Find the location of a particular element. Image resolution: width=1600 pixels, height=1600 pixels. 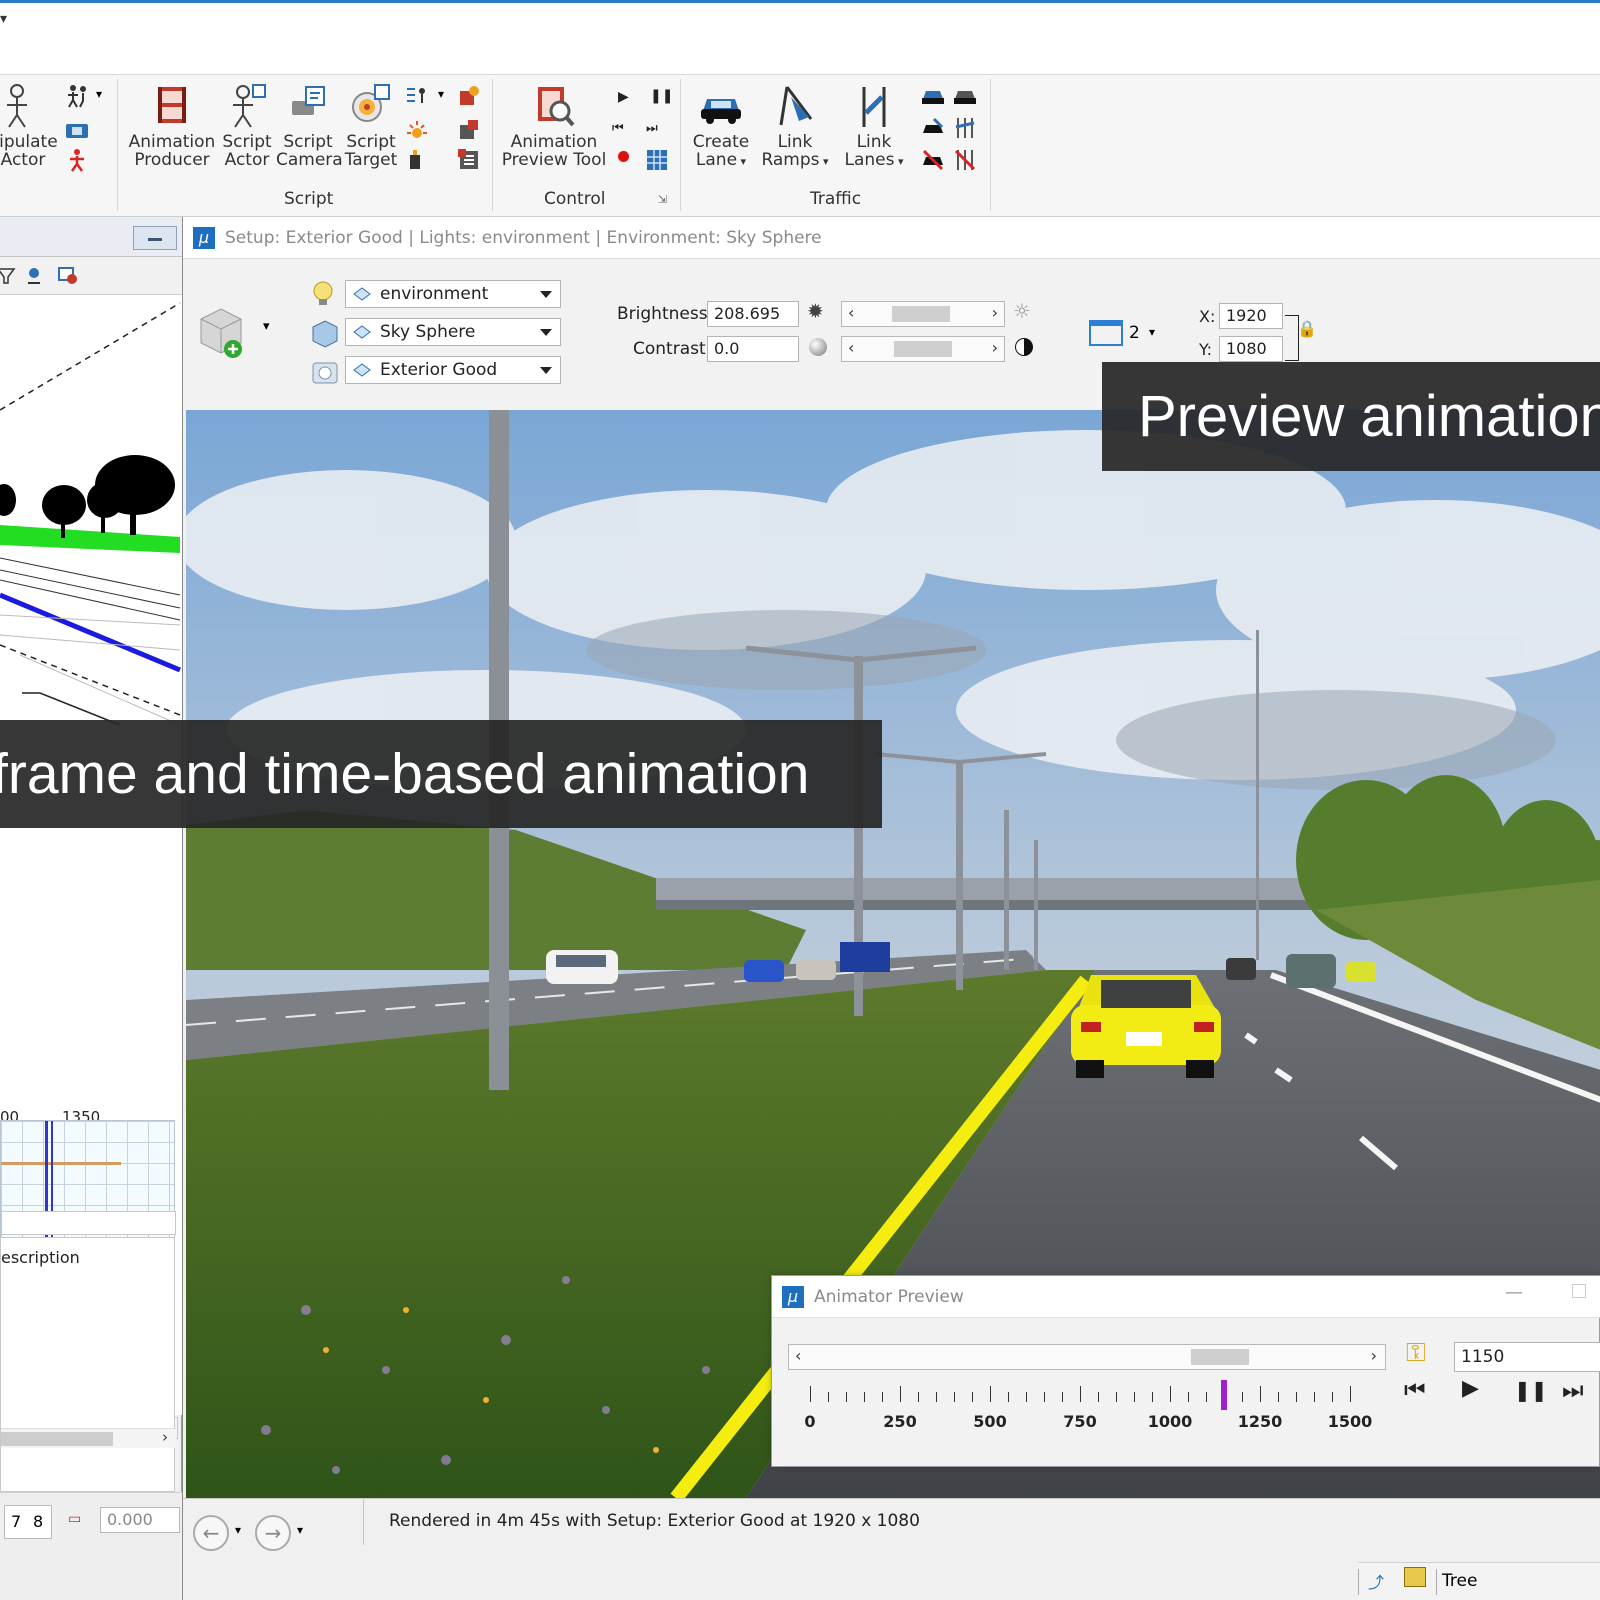

material-script-icon is located at coordinates (469, 96).